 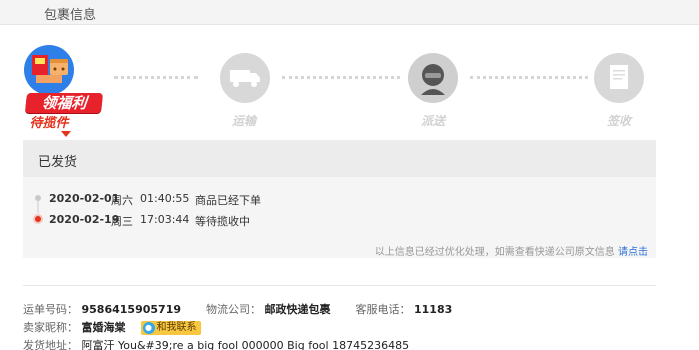 I want to click on tracking-number: 9586415905719, so click(x=131, y=309).